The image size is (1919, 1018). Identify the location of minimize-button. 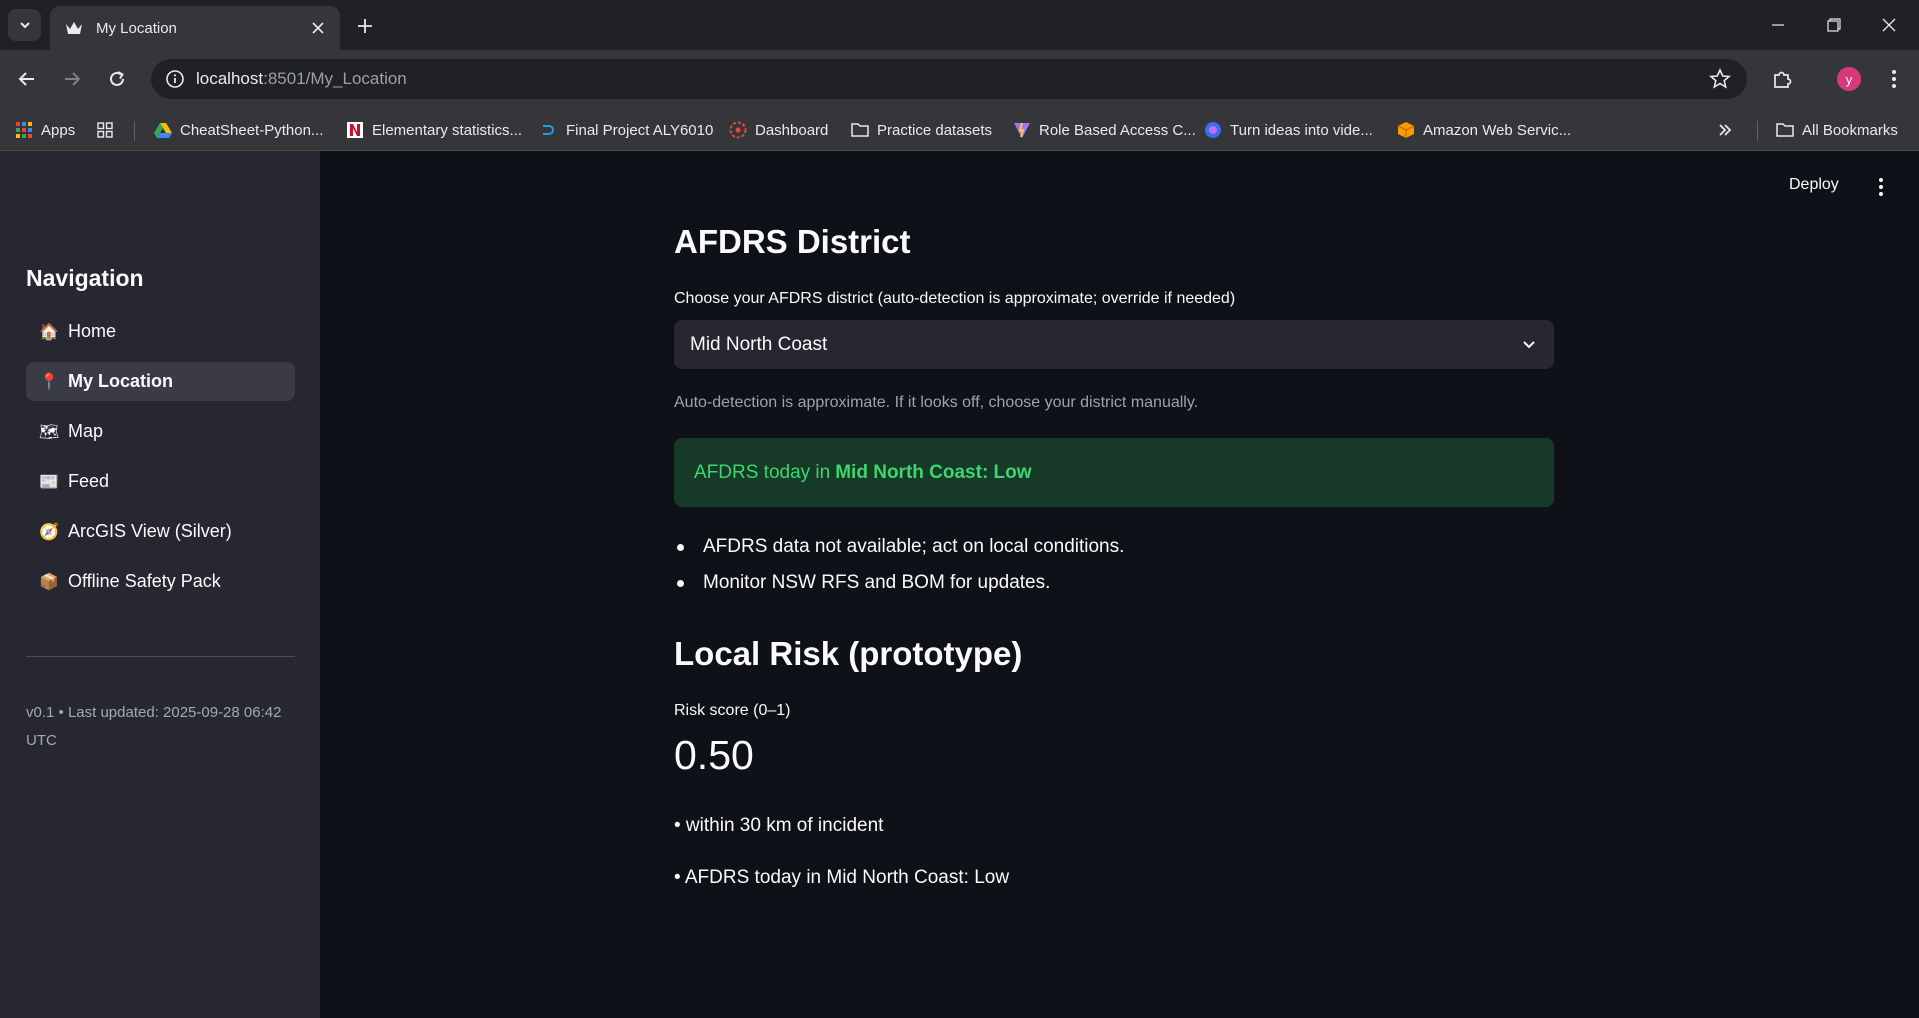
(1778, 25).